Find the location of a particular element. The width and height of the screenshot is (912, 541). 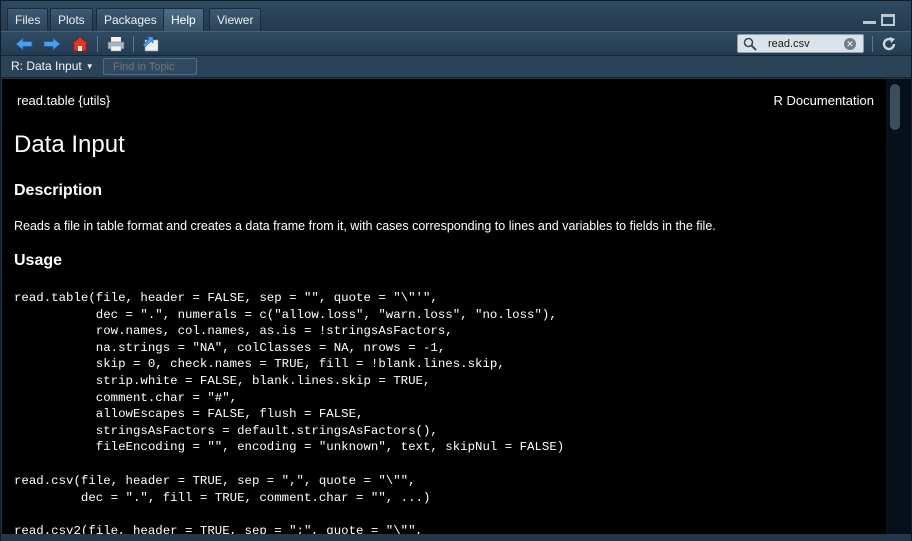

pane-bottom-border is located at coordinates (456, 537).